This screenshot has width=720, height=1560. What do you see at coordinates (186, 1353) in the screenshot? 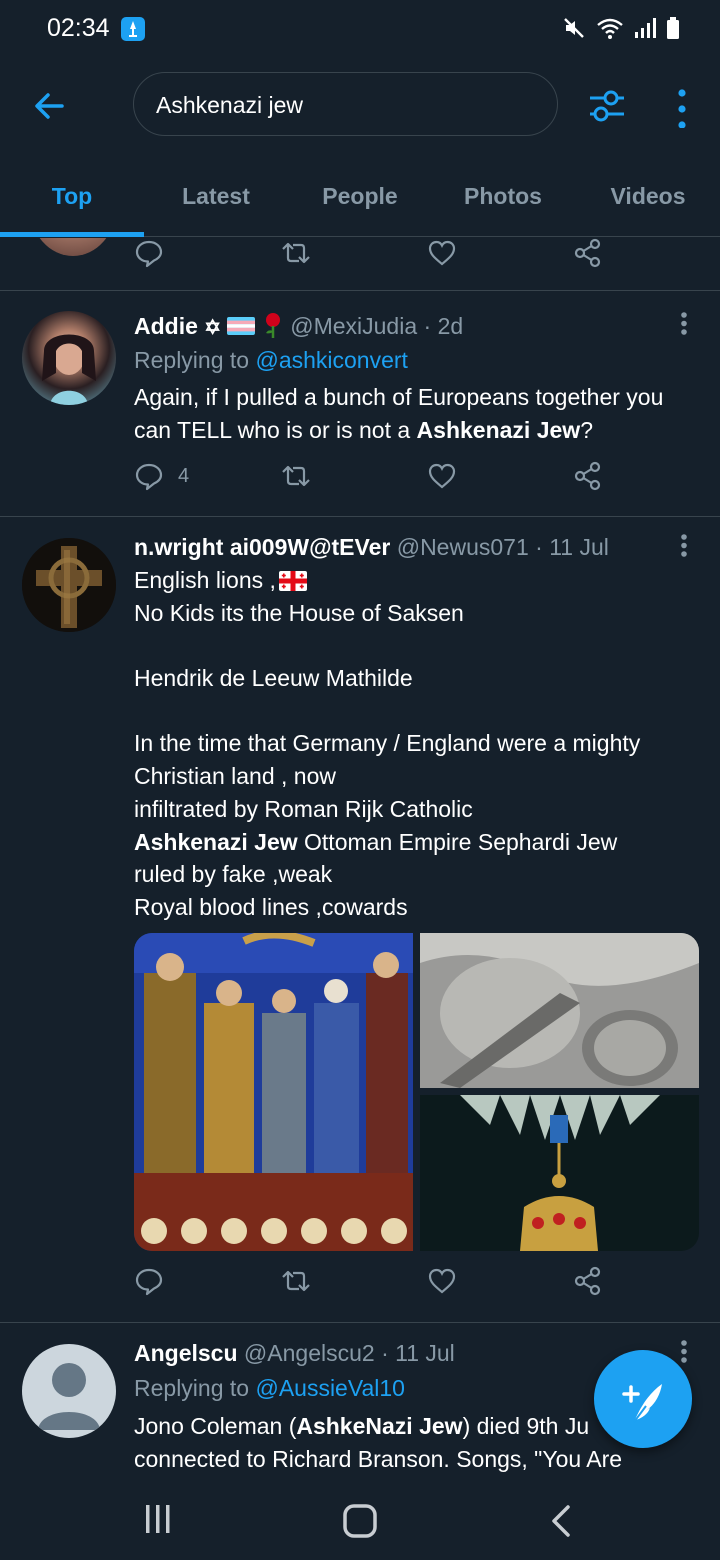
I see `display-name: Angelscu` at bounding box center [186, 1353].